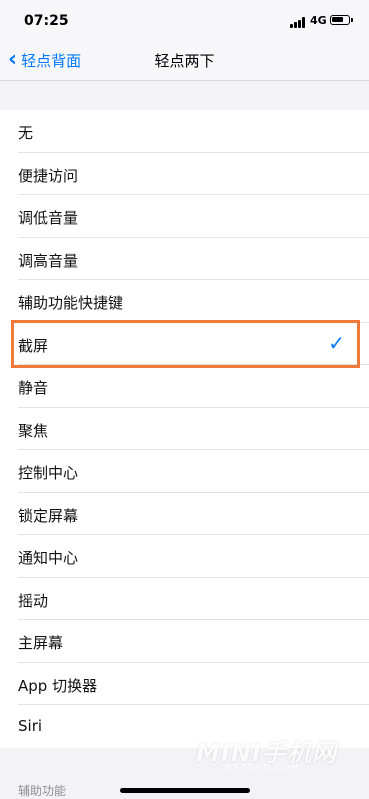 This screenshot has height=799, width=369. What do you see at coordinates (26, 133) in the screenshot?
I see `option-label: 无` at bounding box center [26, 133].